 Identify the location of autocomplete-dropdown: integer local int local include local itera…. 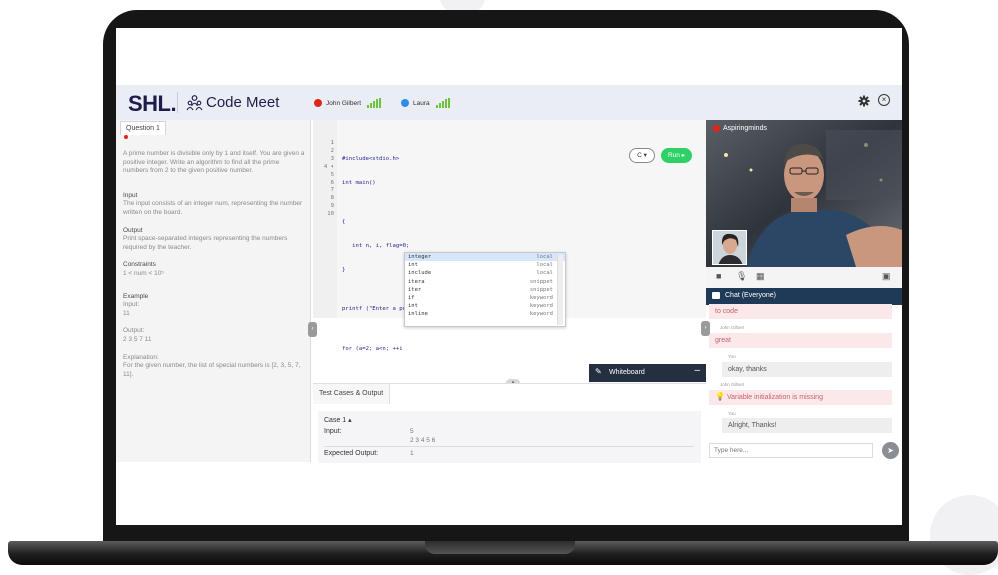
(485, 289).